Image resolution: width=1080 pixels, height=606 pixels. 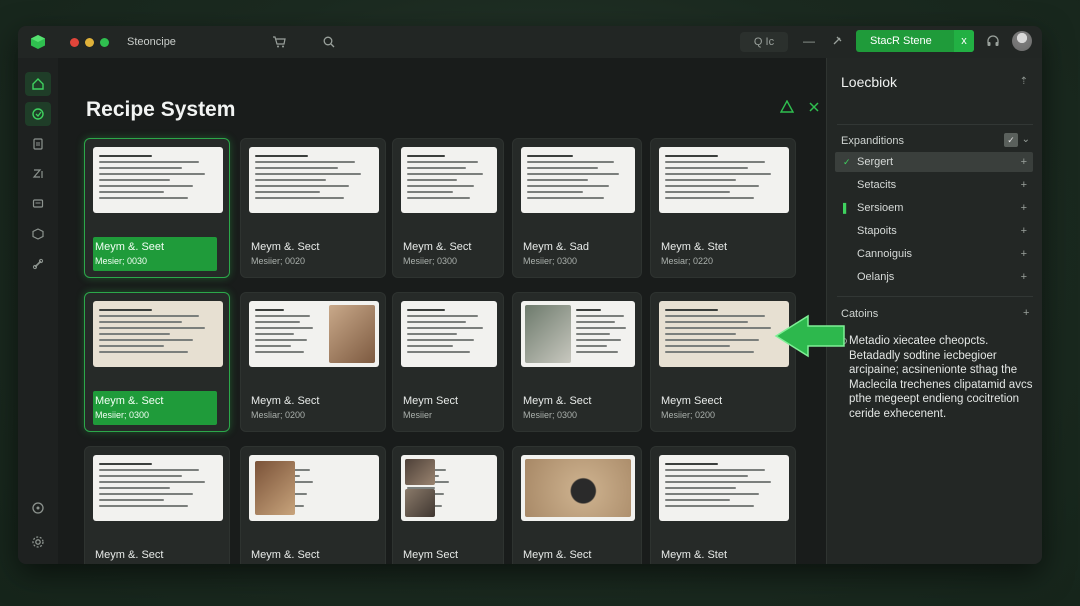 I want to click on section-checkbox: ✓, so click(x=1011, y=140).